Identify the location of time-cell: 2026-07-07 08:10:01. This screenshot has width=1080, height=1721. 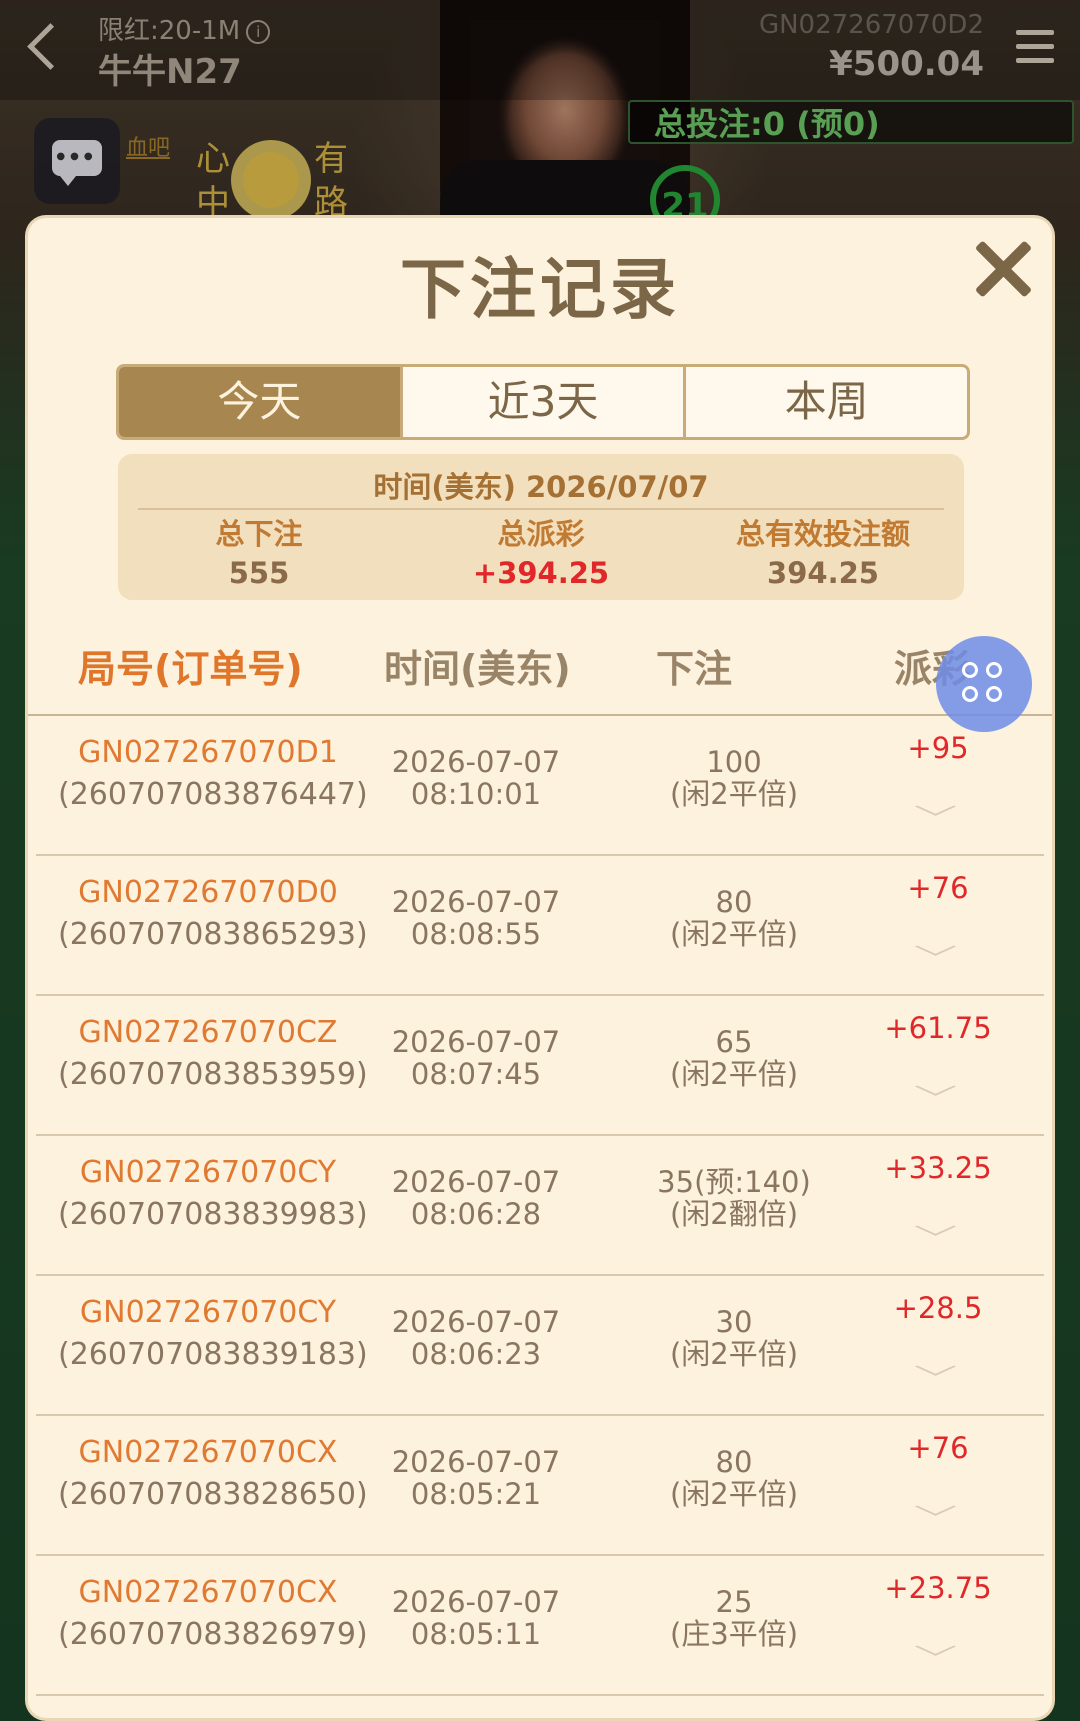
(476, 778).